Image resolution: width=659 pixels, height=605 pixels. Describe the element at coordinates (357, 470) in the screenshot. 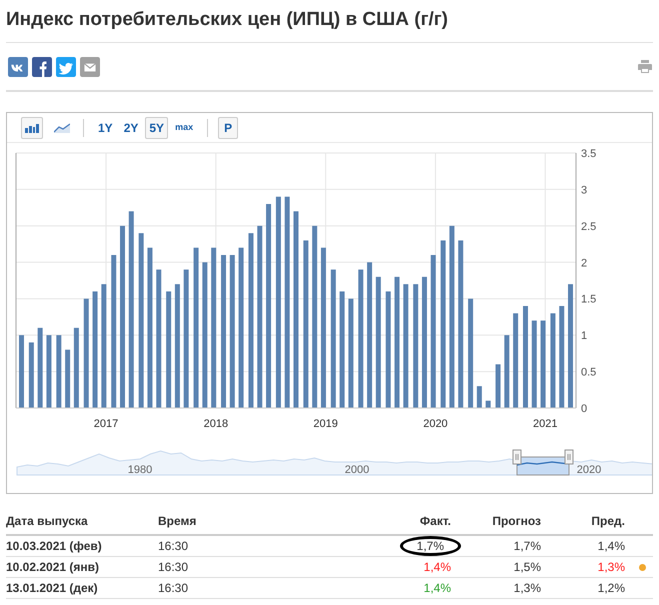

I see `navigator-year-label: 2000` at that location.